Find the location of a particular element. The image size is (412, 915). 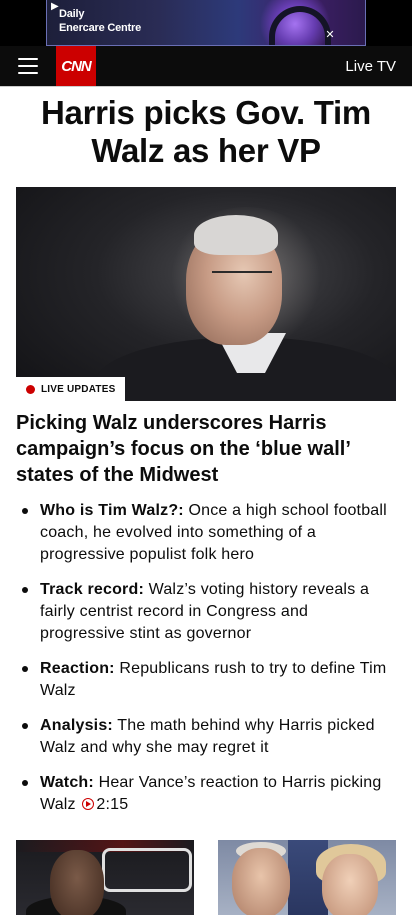

video-duration: 2:15 is located at coordinates (112, 804).